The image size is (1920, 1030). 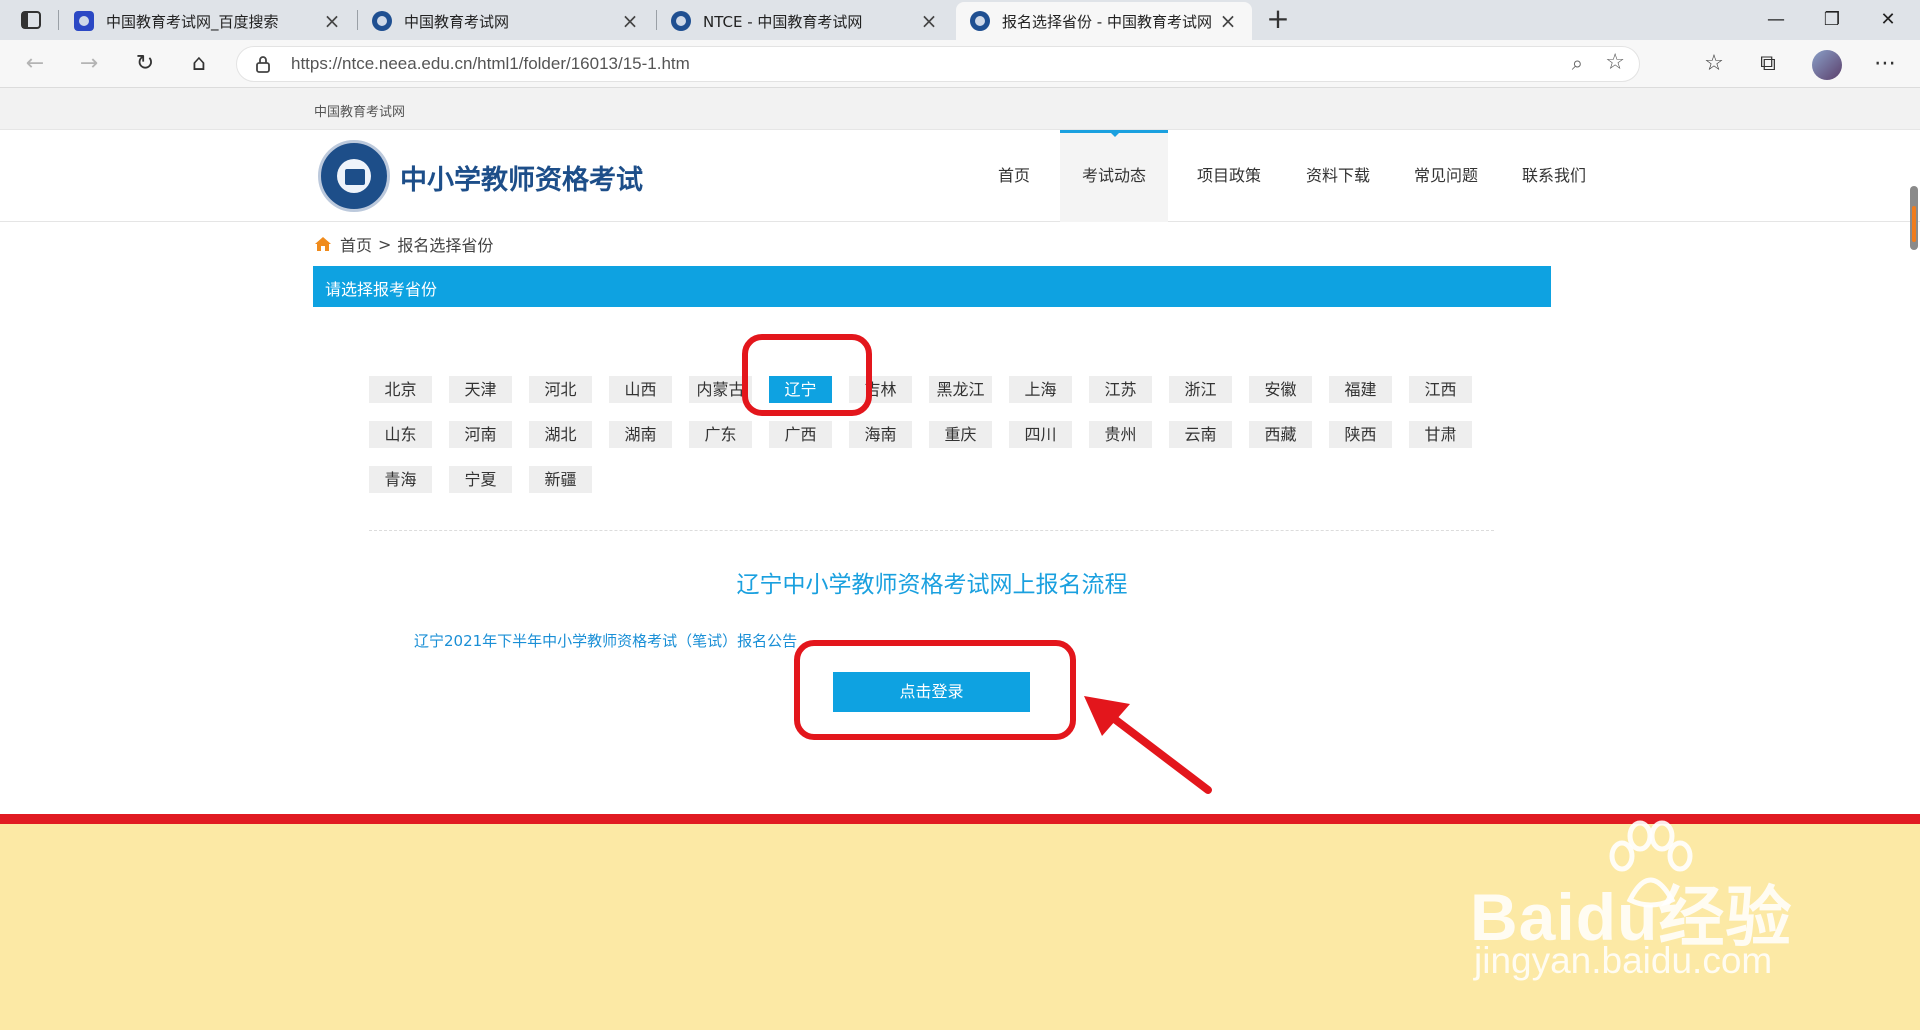 What do you see at coordinates (354, 176) in the screenshot?
I see `ntce-logo-icon` at bounding box center [354, 176].